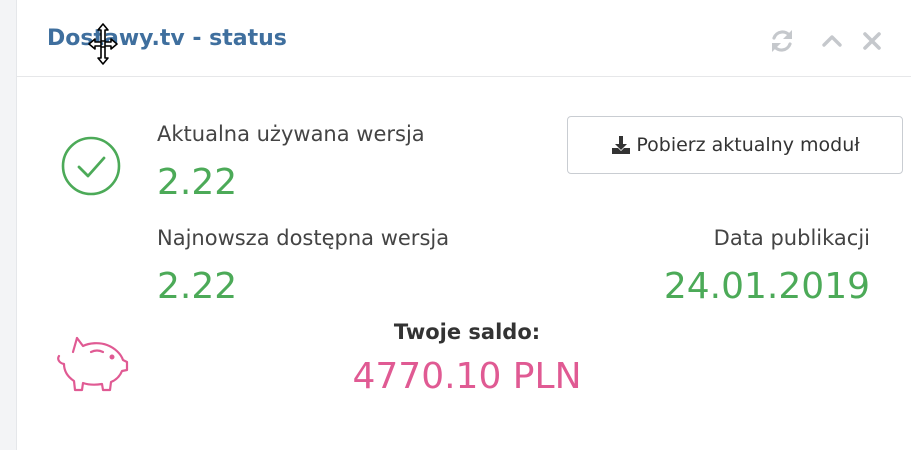 This screenshot has width=911, height=450. What do you see at coordinates (197, 182) in the screenshot?
I see `current-version-value: 2.22` at bounding box center [197, 182].